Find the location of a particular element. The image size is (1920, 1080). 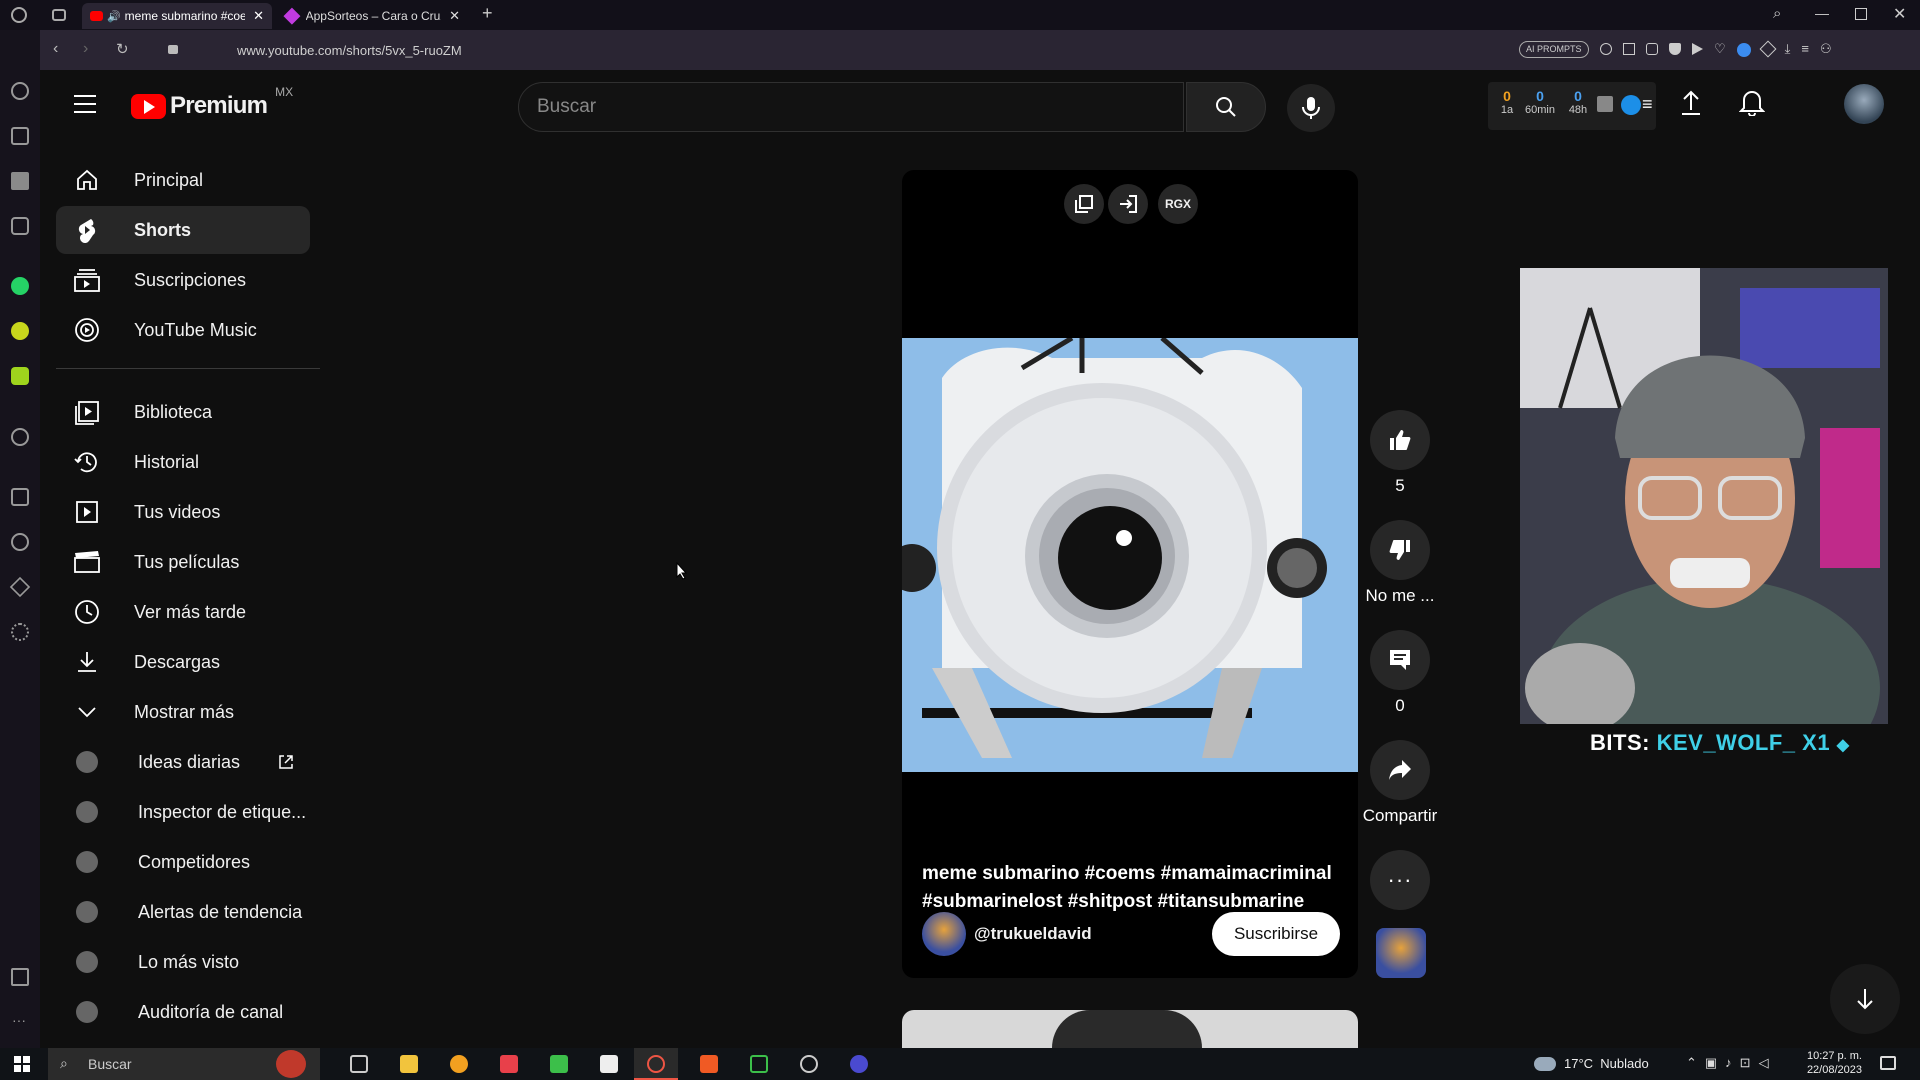

more-icon: ··· is located at coordinates (19, 1020).